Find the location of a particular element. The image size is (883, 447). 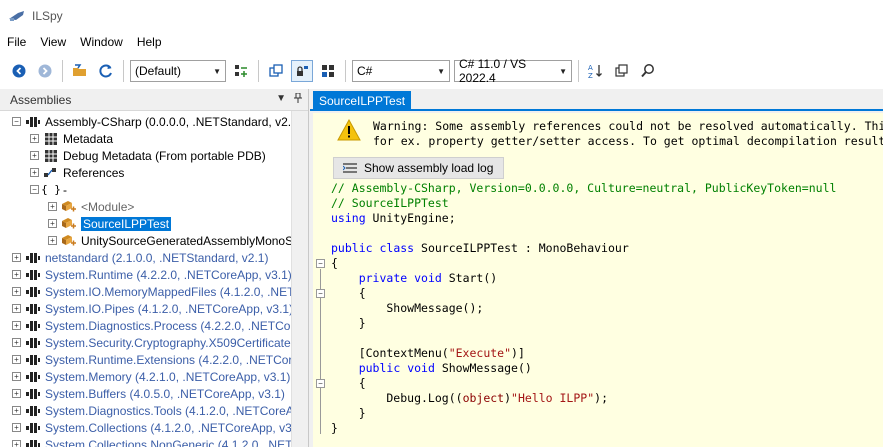

tree-item: + References is located at coordinates (154, 172).